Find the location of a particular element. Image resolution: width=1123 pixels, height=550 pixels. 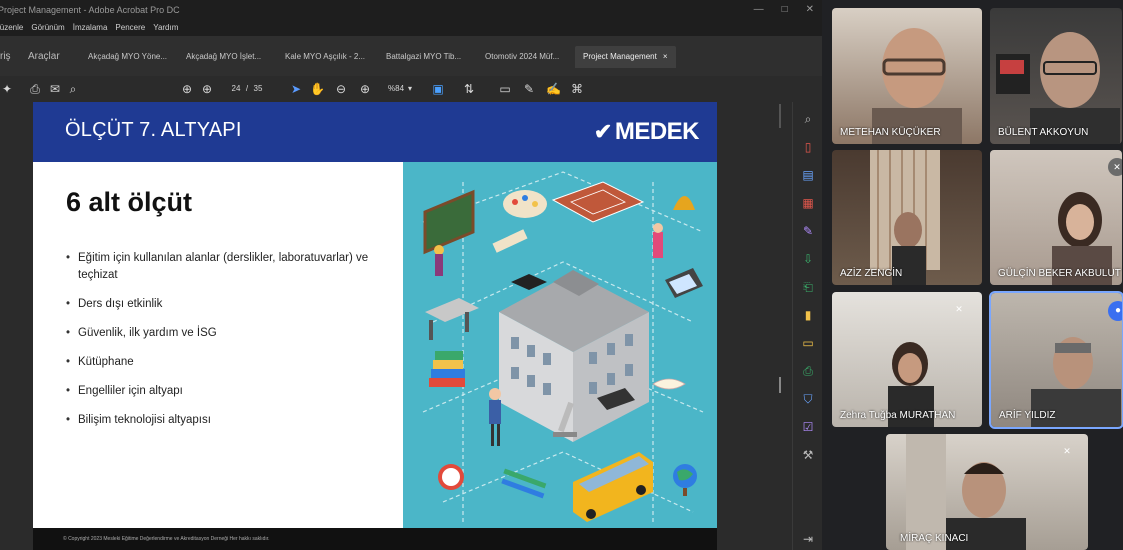

tab-home: Giriş is located at coordinates (5, 57).